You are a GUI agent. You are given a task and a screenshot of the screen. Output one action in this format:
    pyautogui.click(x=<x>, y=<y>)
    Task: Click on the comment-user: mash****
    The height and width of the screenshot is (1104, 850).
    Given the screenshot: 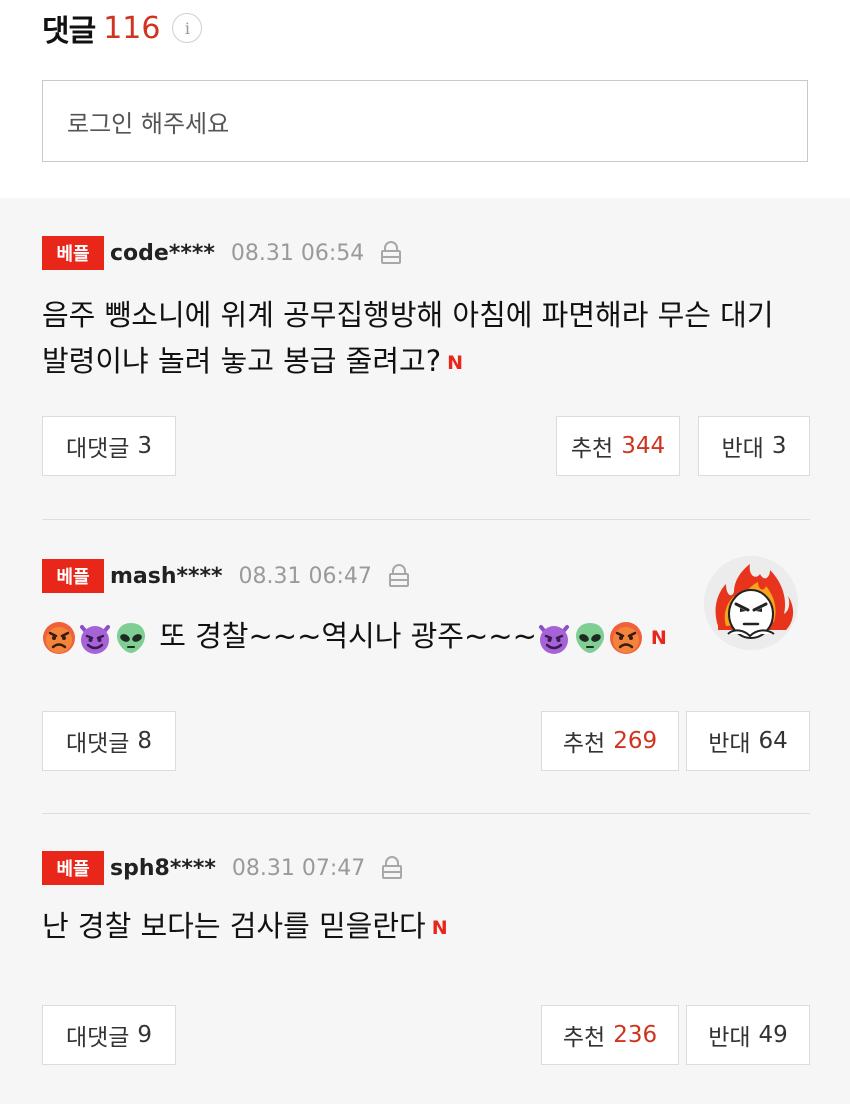 What is the action you would take?
    pyautogui.click(x=166, y=576)
    